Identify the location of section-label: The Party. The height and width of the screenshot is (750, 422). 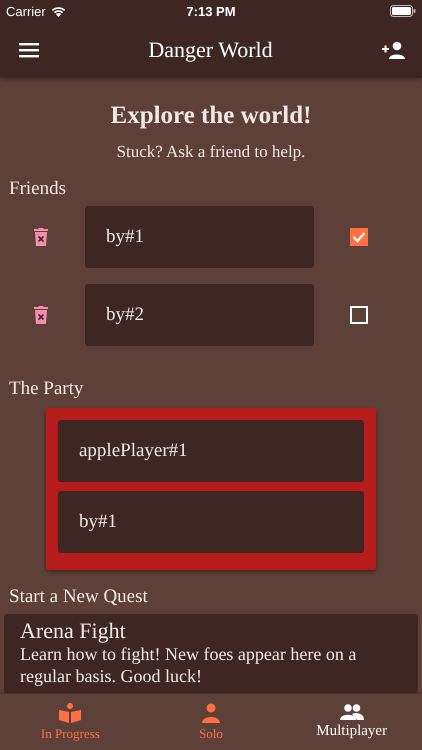
(46, 389).